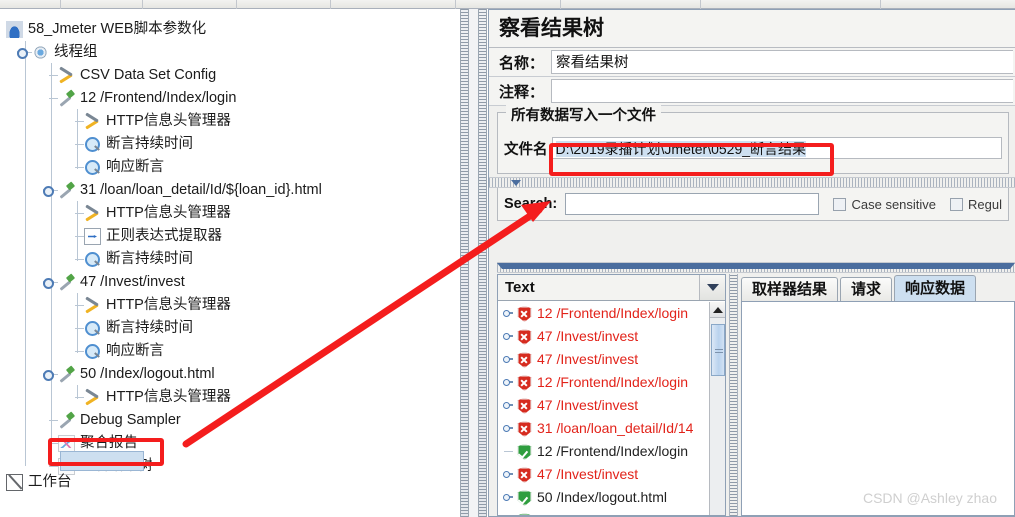 The width and height of the screenshot is (1015, 517). What do you see at coordinates (228, 482) in the screenshot?
I see `tree-node: 工作台` at bounding box center [228, 482].